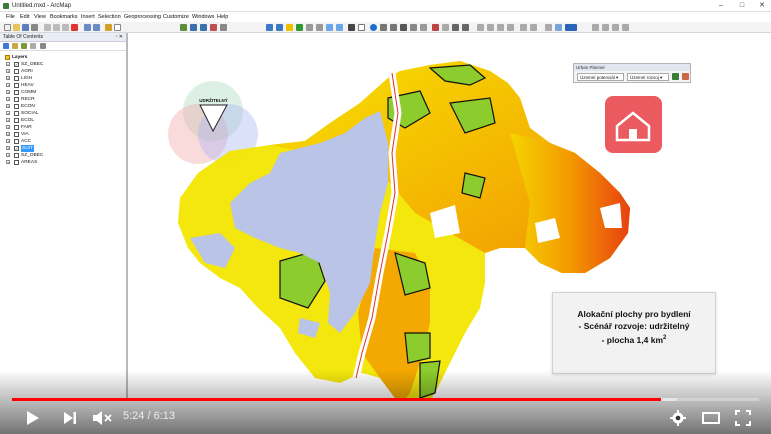 The width and height of the screenshot is (771, 434). Describe the element at coordinates (329, 27) in the screenshot. I see `back-icon` at that location.